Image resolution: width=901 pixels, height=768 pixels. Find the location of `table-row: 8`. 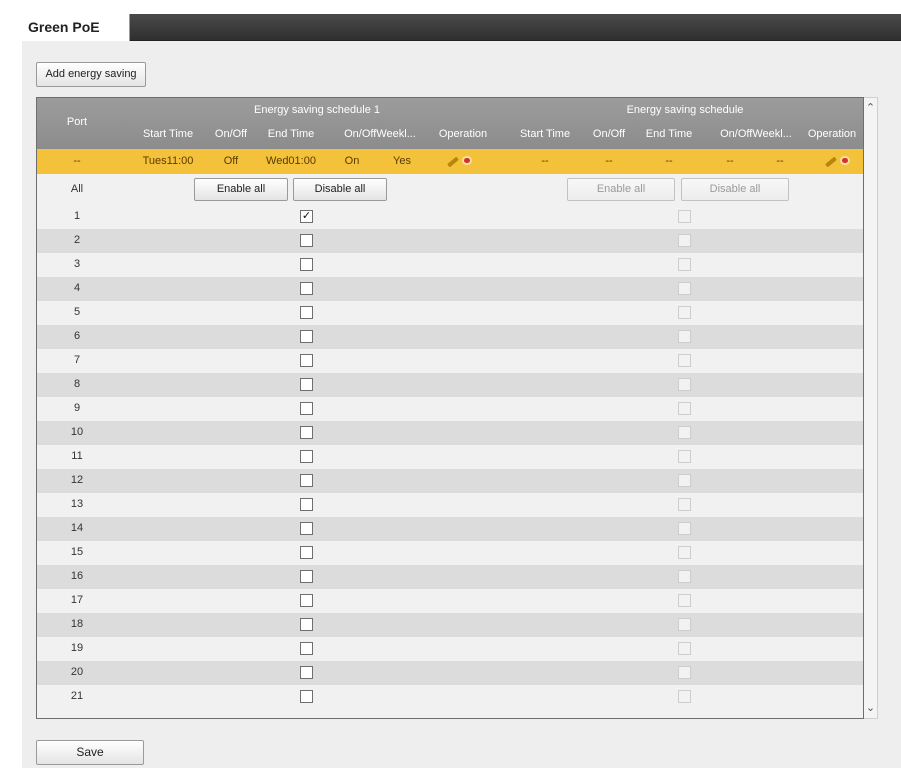

table-row: 8 is located at coordinates (450, 385).